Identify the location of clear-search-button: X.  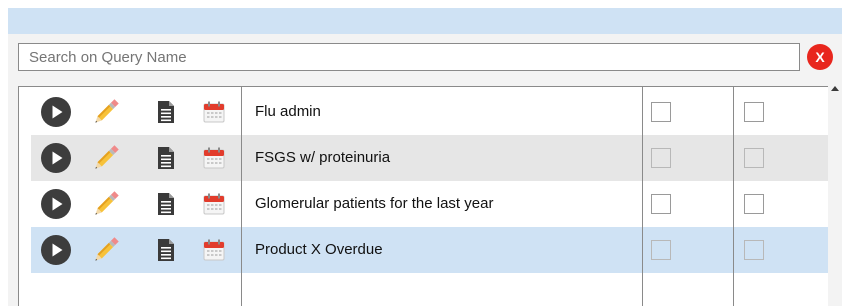
(820, 57).